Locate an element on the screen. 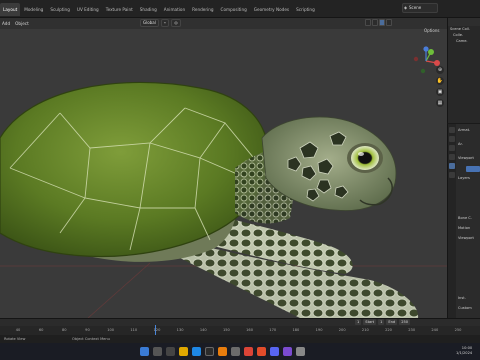 Image resolution: width=480 pixels, height=360 pixels. scene-selector: ◈ Scene is located at coordinates (420, 8).